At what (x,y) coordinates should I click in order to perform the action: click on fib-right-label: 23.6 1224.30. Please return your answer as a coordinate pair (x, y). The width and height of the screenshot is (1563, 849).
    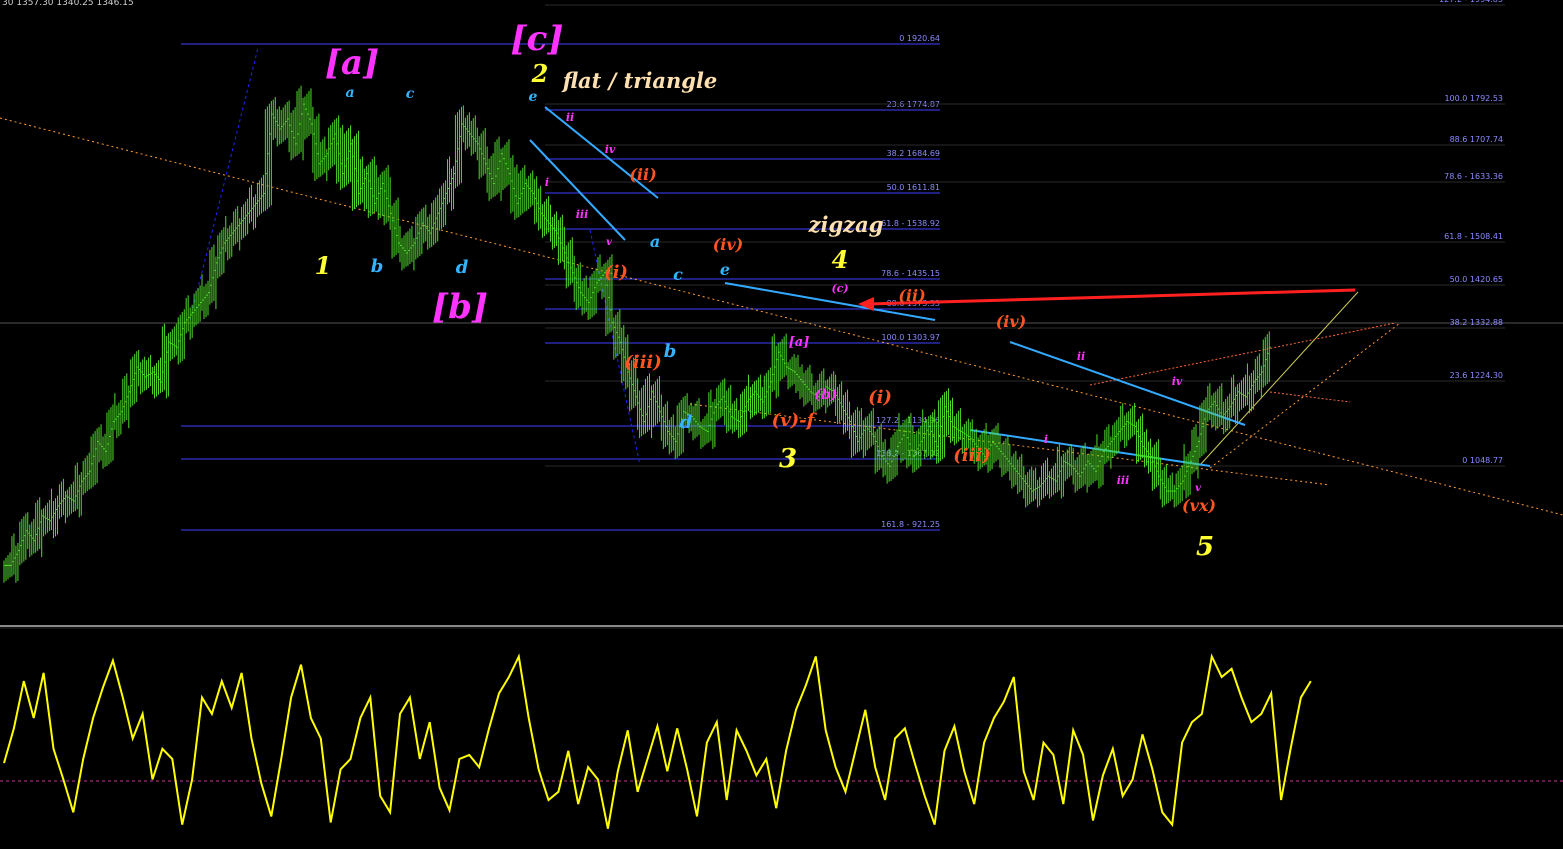
    Looking at the image, I should click on (1476, 375).